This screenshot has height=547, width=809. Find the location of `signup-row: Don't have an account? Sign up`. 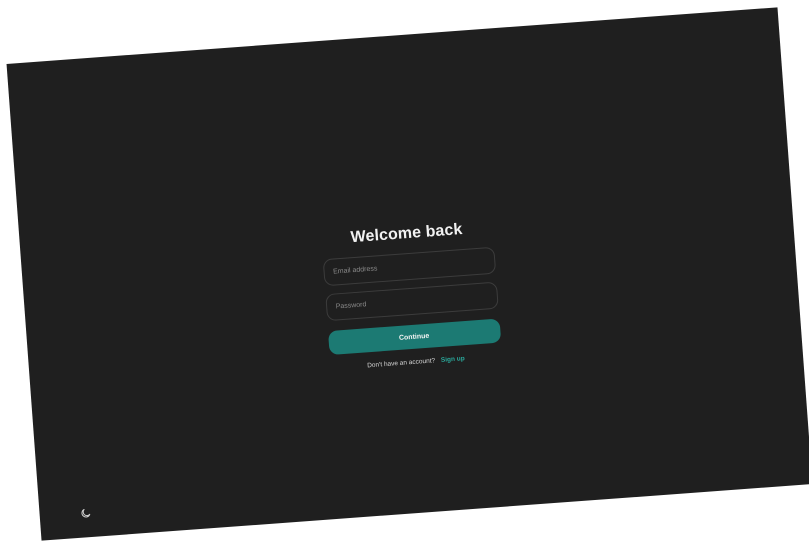

signup-row: Don't have an account? Sign up is located at coordinates (416, 362).